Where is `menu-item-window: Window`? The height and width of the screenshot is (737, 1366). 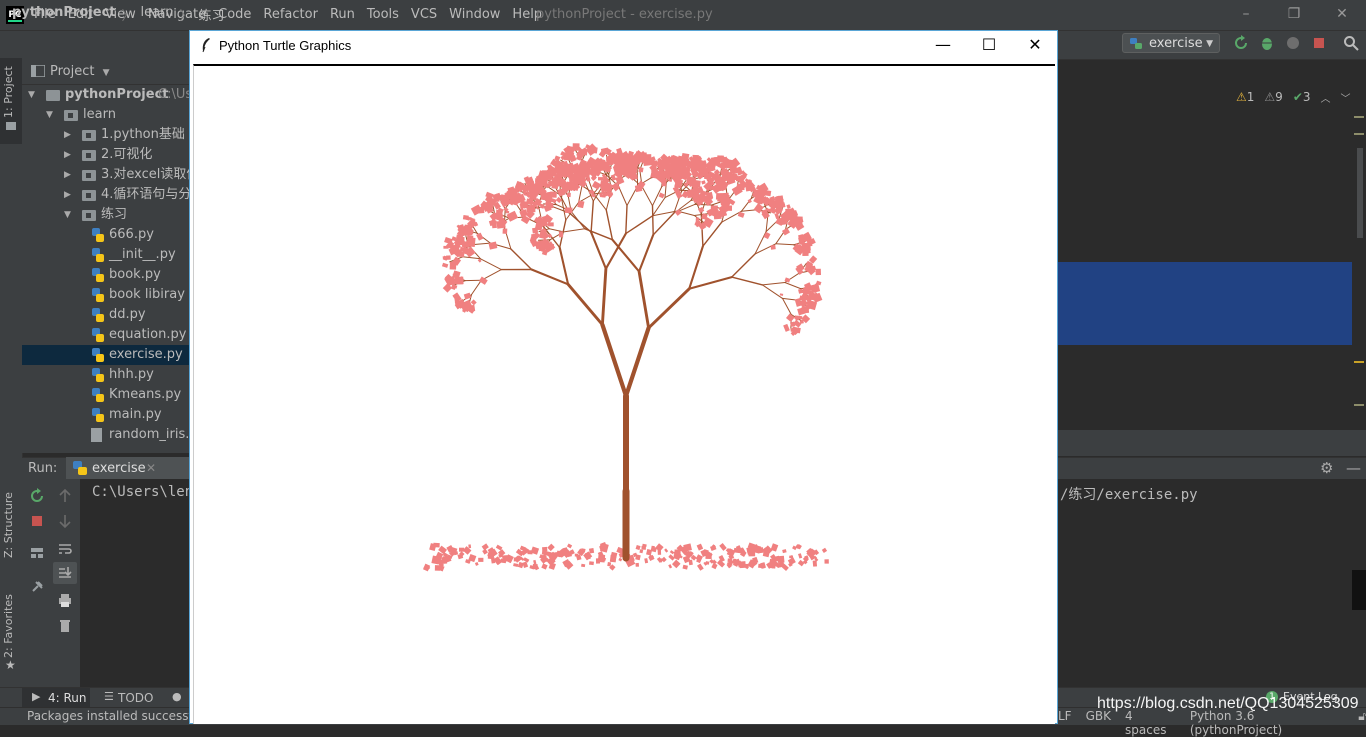
menu-item-window: Window is located at coordinates (474, 14).